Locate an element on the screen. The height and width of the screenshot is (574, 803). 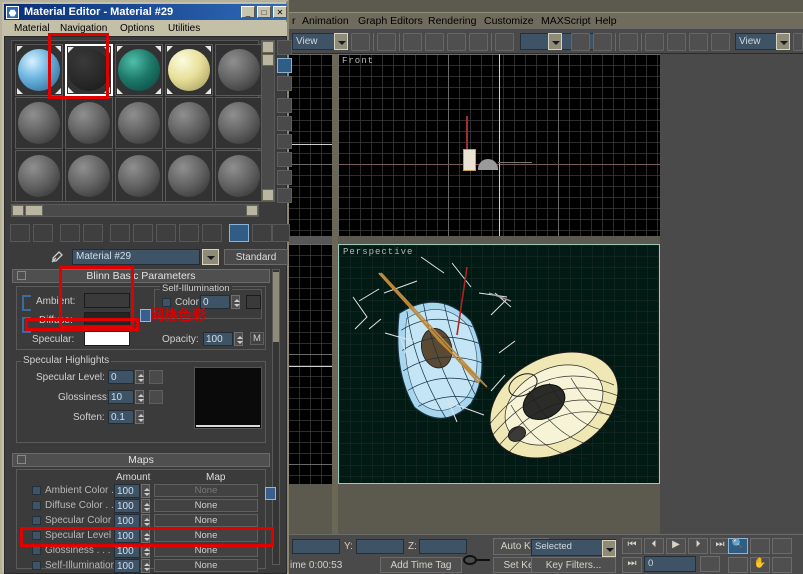
material-editor-icon is located at coordinates (698, 42).